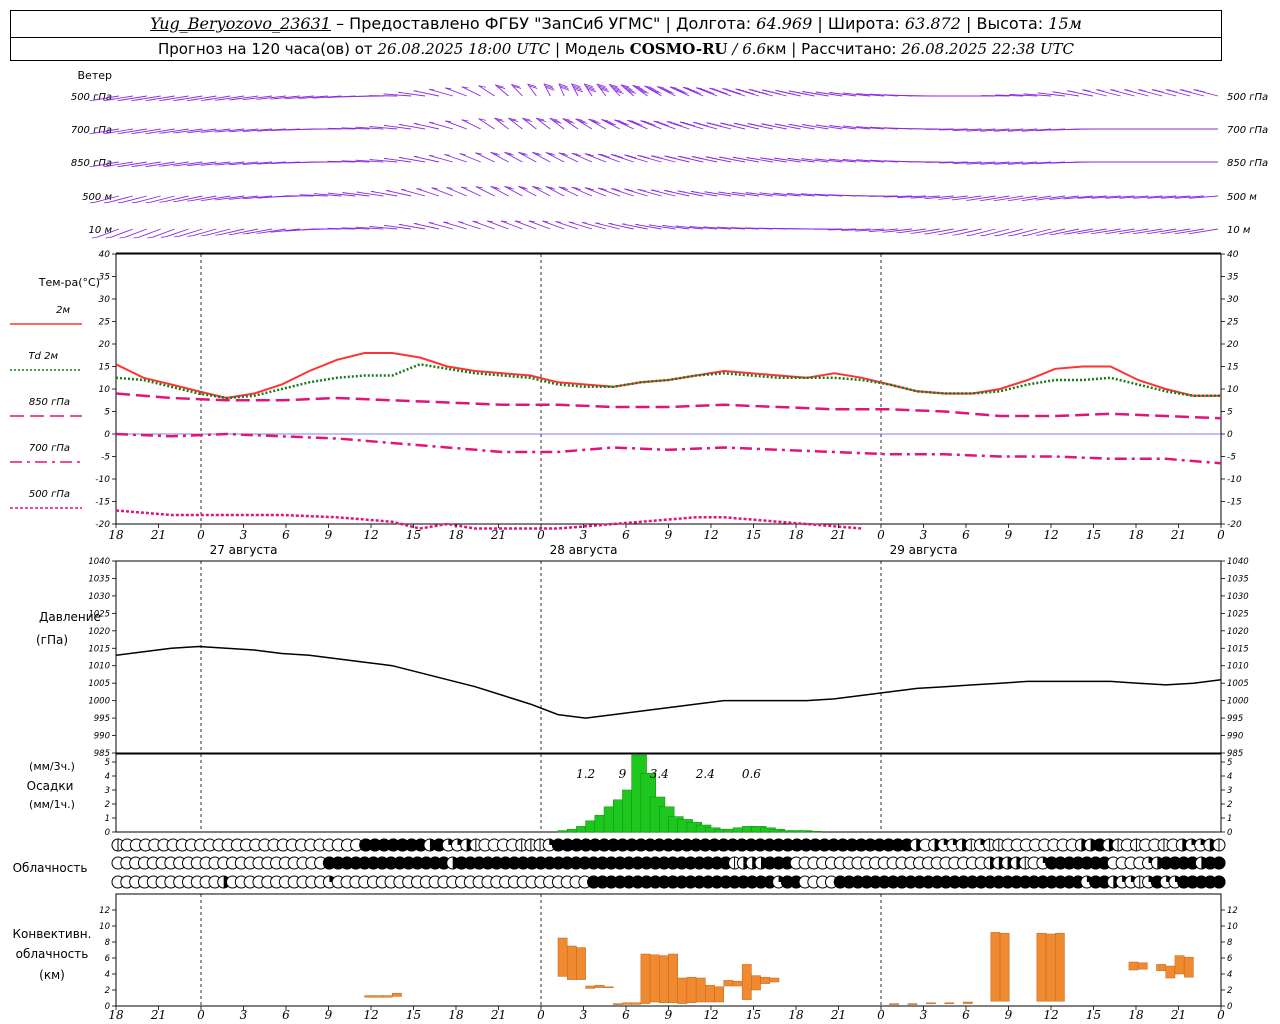 Image resolution: width=1280 pixels, height=1024 pixels. What do you see at coordinates (838, 1015) in the screenshot?
I see `time-hour-label-bottom: 21` at bounding box center [838, 1015].